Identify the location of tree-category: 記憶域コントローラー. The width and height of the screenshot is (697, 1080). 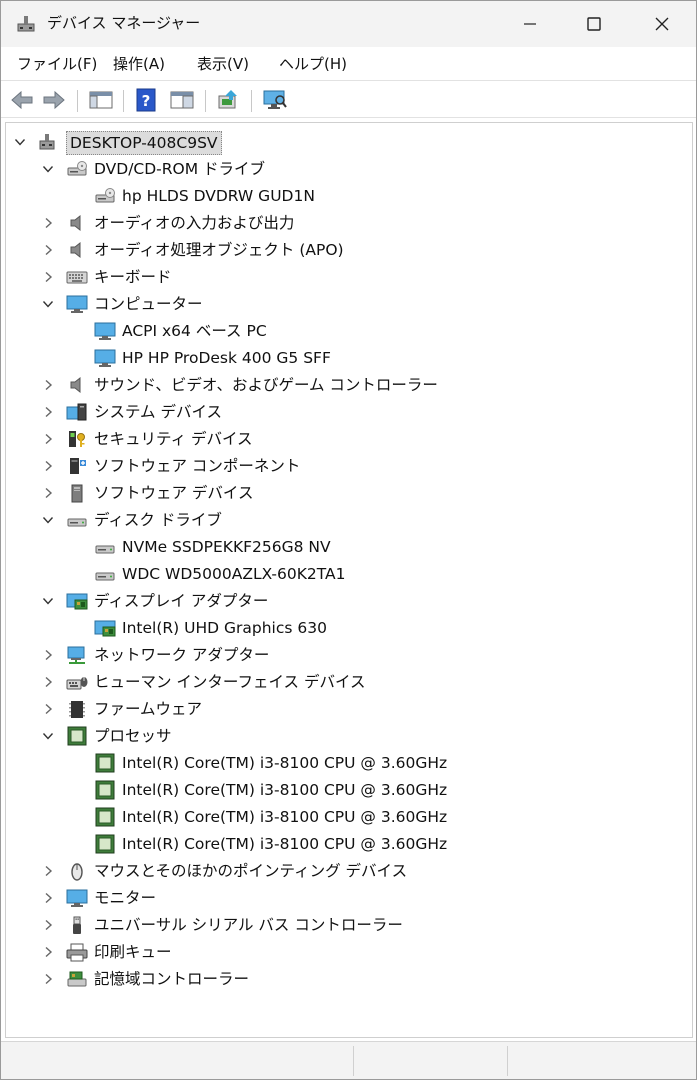
(346, 979).